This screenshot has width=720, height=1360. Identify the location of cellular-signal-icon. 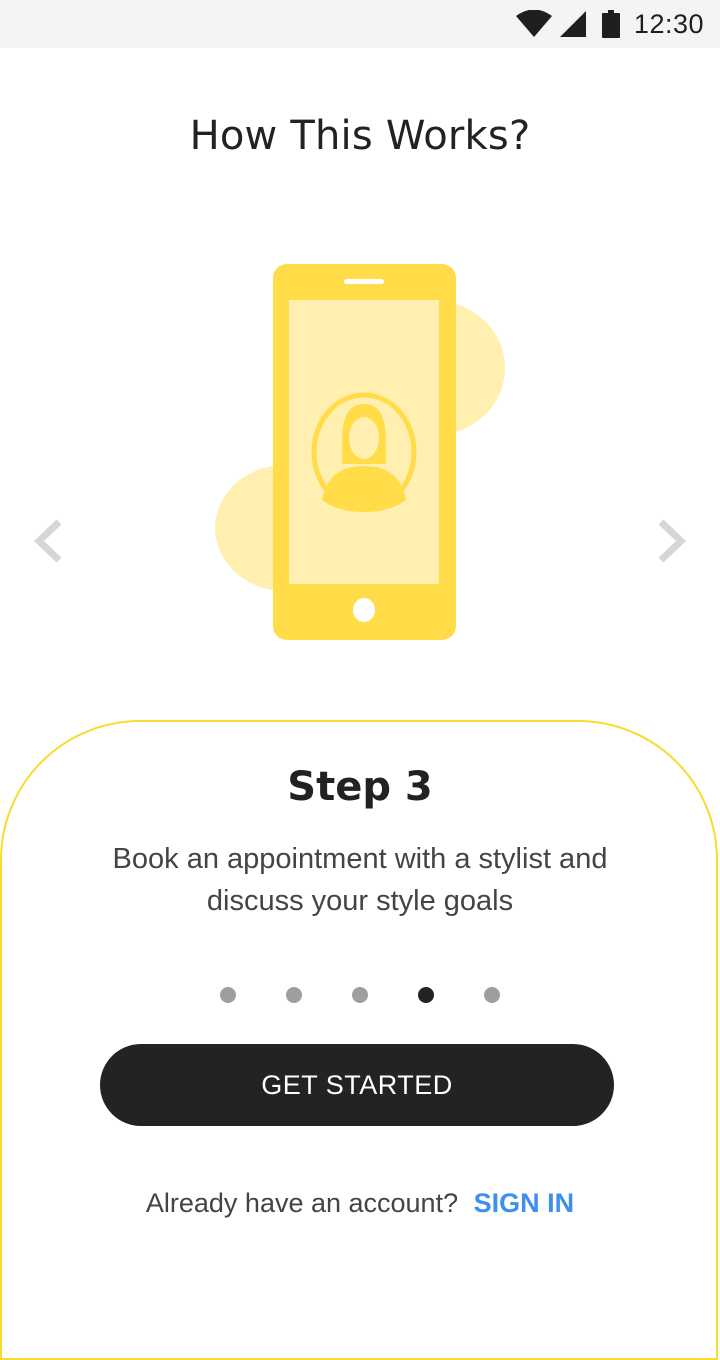
(572, 24).